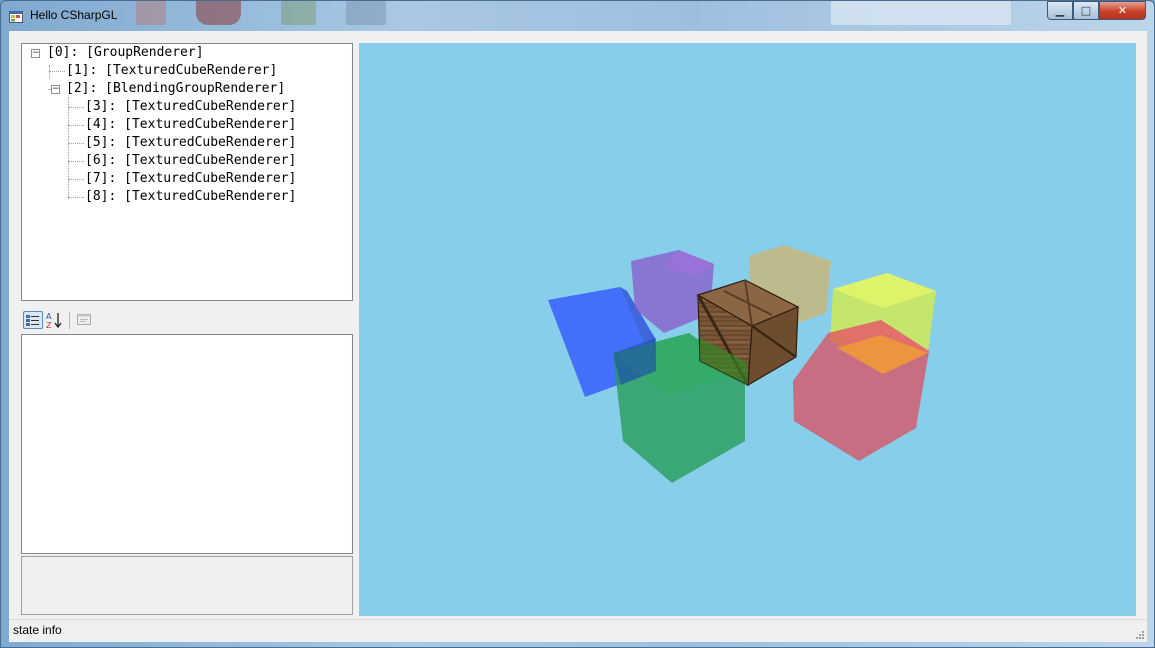  Describe the element at coordinates (186, 320) in the screenshot. I see `property-grid-toolbar: A Z` at that location.